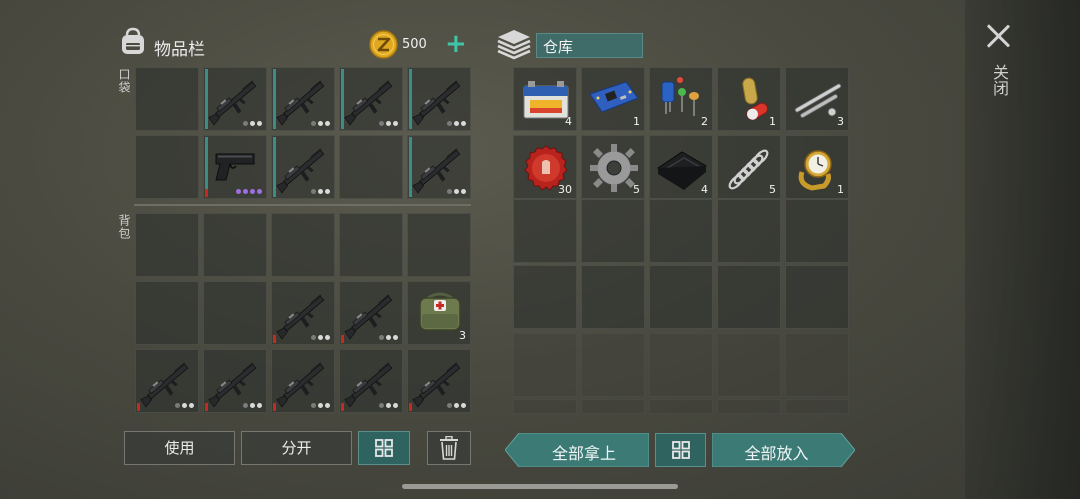  Describe the element at coordinates (565, 189) in the screenshot. I see `item-count: 30` at that location.